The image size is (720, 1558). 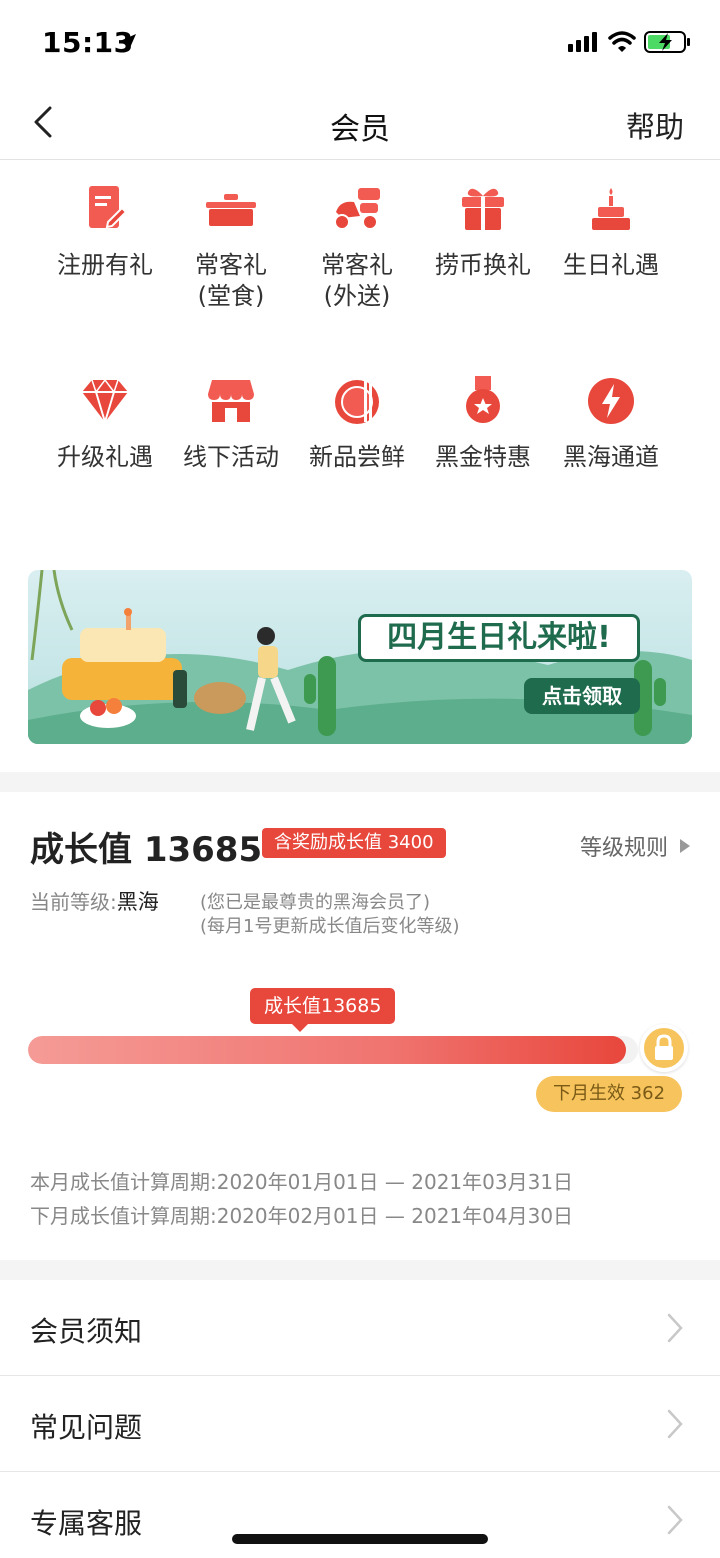 I want to click on benefit-coin-exchange: 捞币换礼, so click(x=483, y=231).